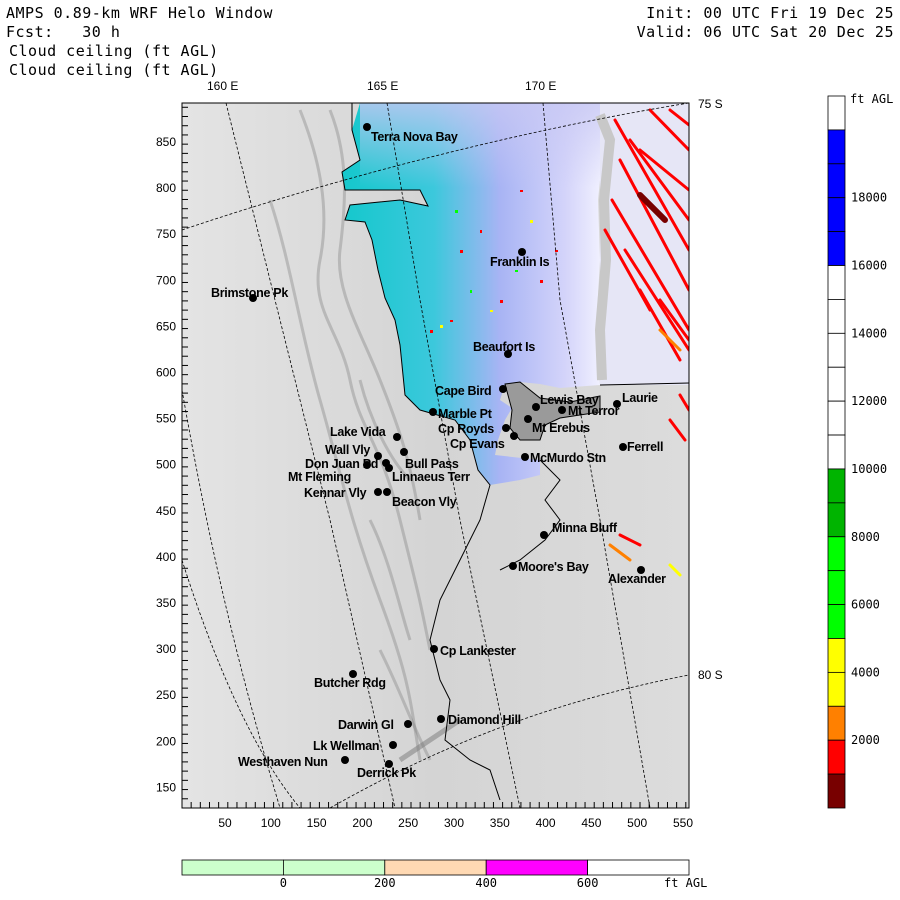 The width and height of the screenshot is (900, 900). What do you see at coordinates (869, 333) in the screenshot?
I see `colorbar-label: 14000` at bounding box center [869, 333].